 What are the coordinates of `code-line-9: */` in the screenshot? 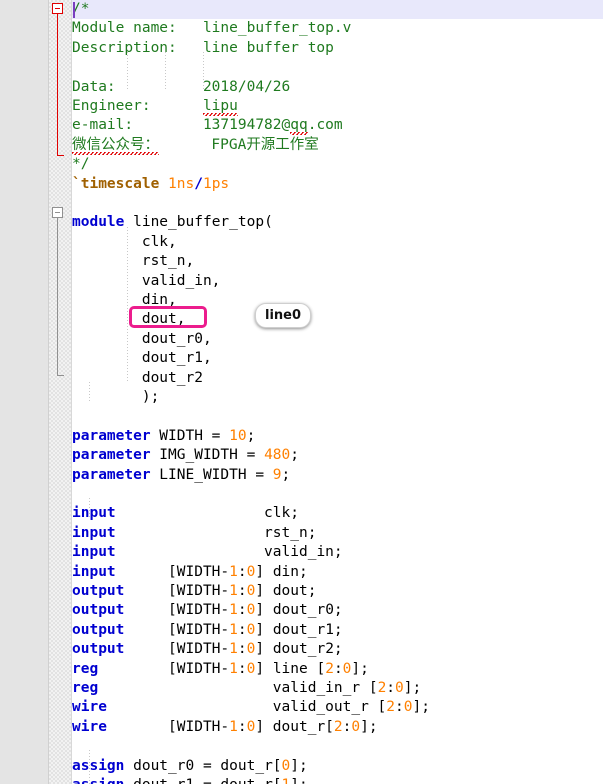 It's located at (337, 164).